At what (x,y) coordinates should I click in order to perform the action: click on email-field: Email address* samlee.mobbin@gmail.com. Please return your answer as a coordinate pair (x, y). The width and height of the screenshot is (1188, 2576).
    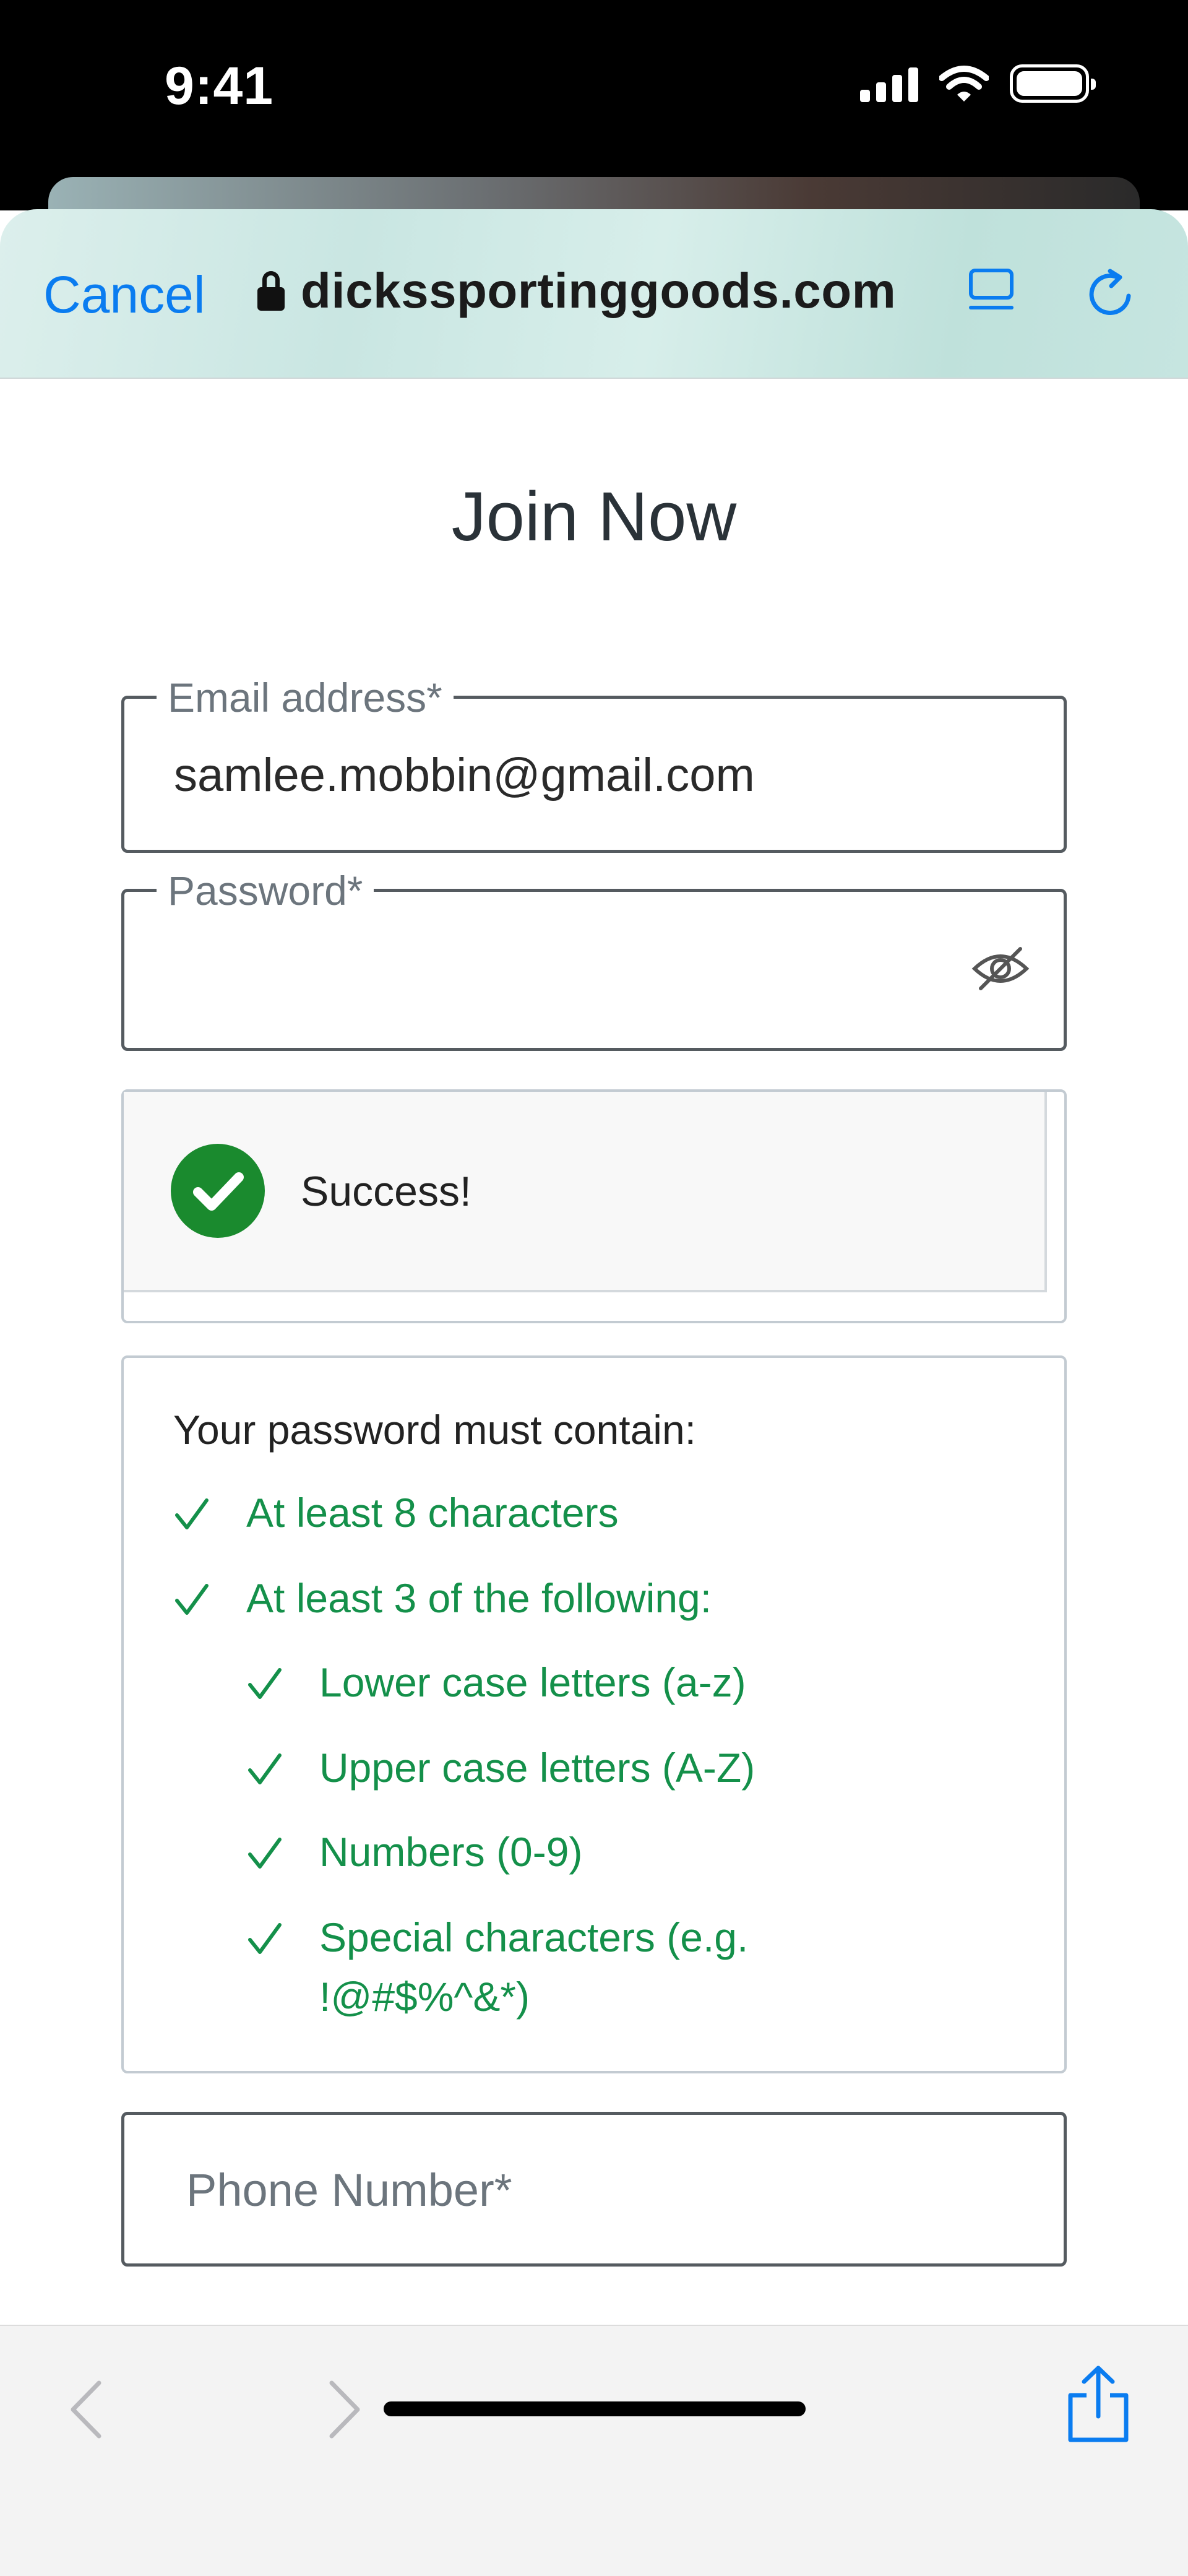
    Looking at the image, I should click on (594, 763).